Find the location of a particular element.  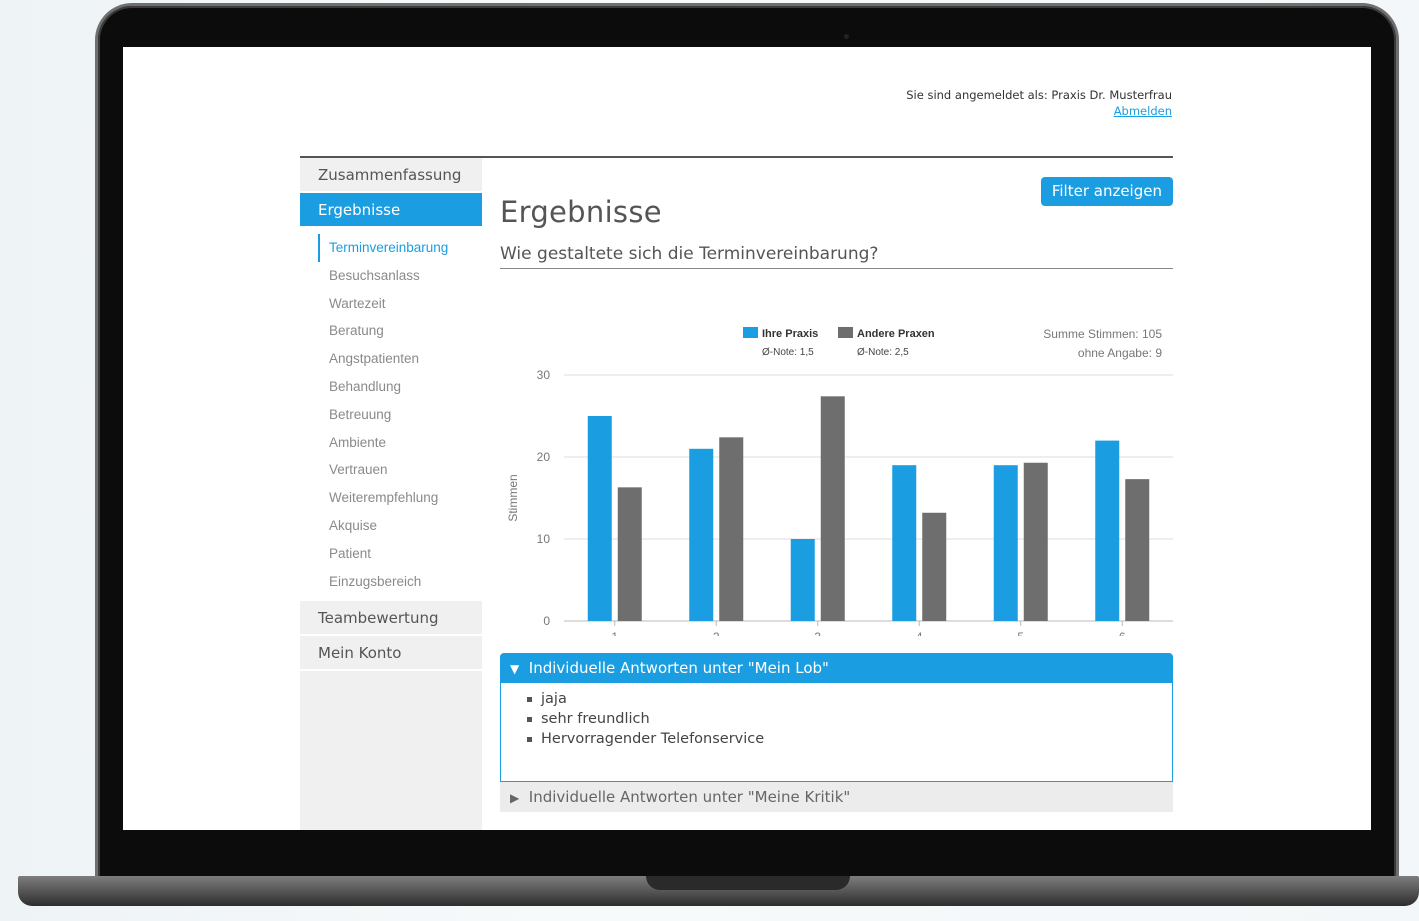

sidebar-subitem-weiterempfehlung: Weiterempfehlung is located at coordinates (391, 498).